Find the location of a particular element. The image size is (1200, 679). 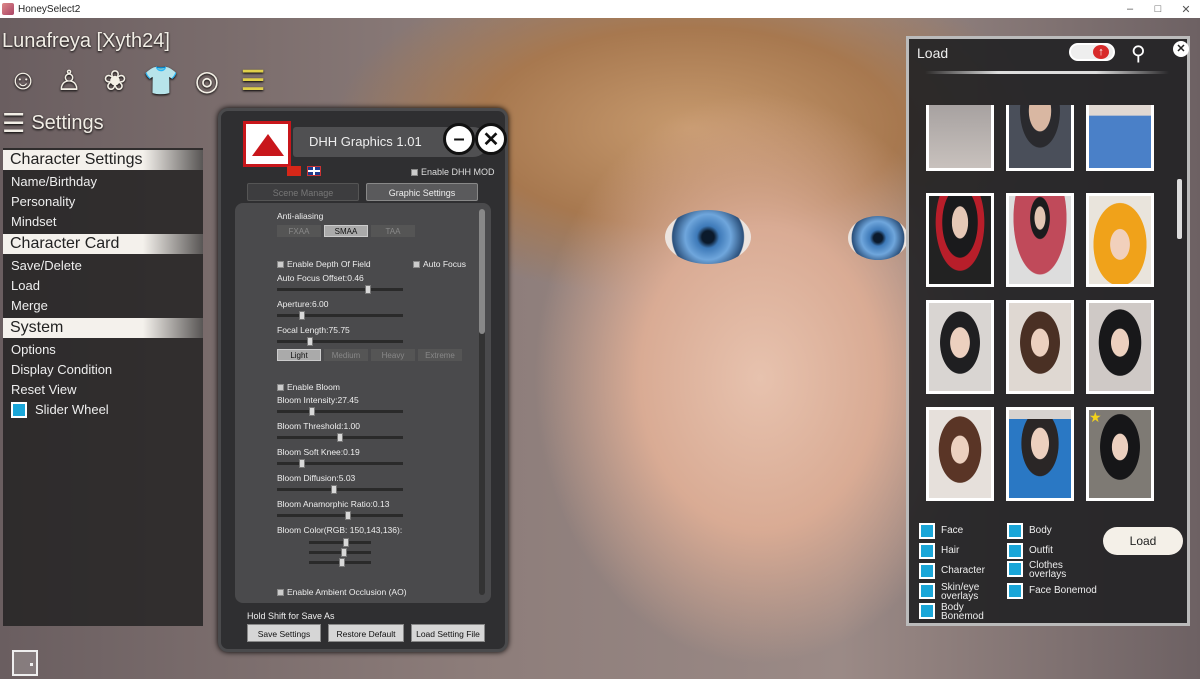

grid-scrollbar is located at coordinates (1179, 209).